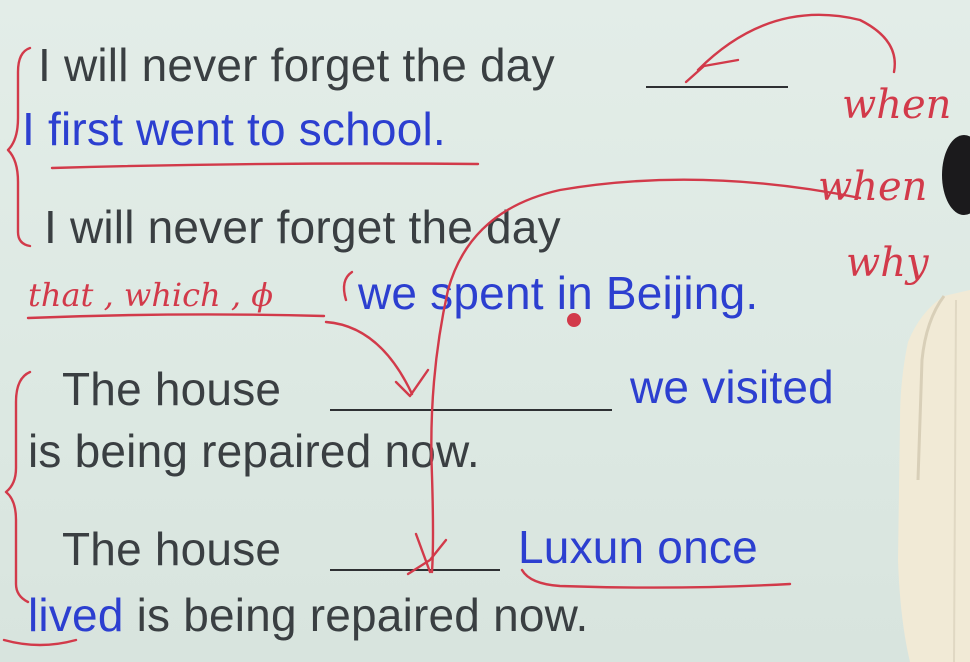 This screenshot has height=662, width=970. Describe the element at coordinates (934, 398) in the screenshot. I see `teacher-figure` at that location.